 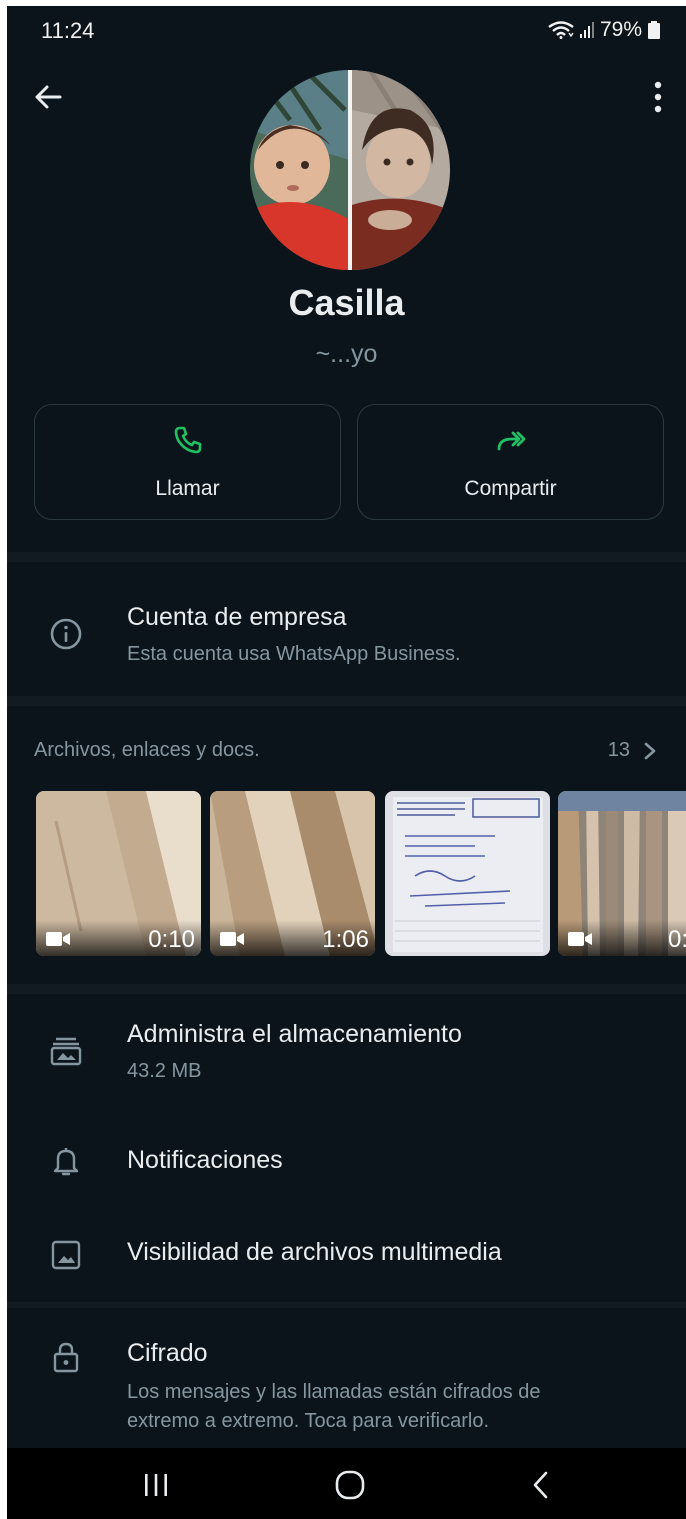 I want to click on bell-icon, so click(x=66, y=1162).